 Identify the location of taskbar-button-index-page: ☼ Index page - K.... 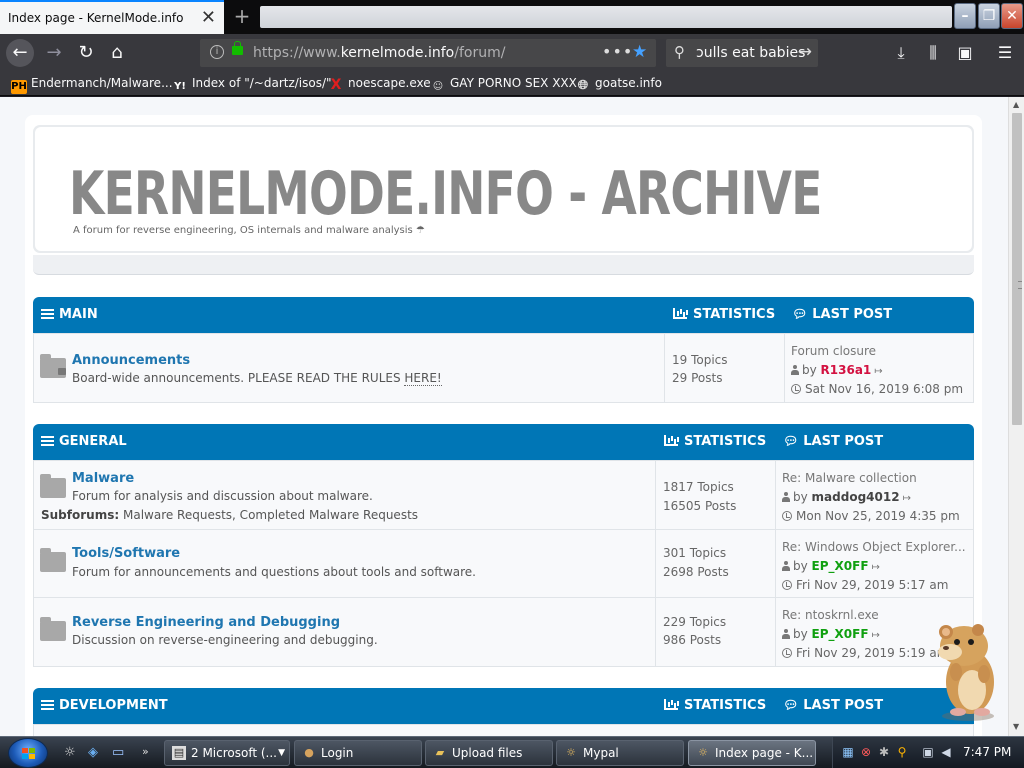
(752, 753).